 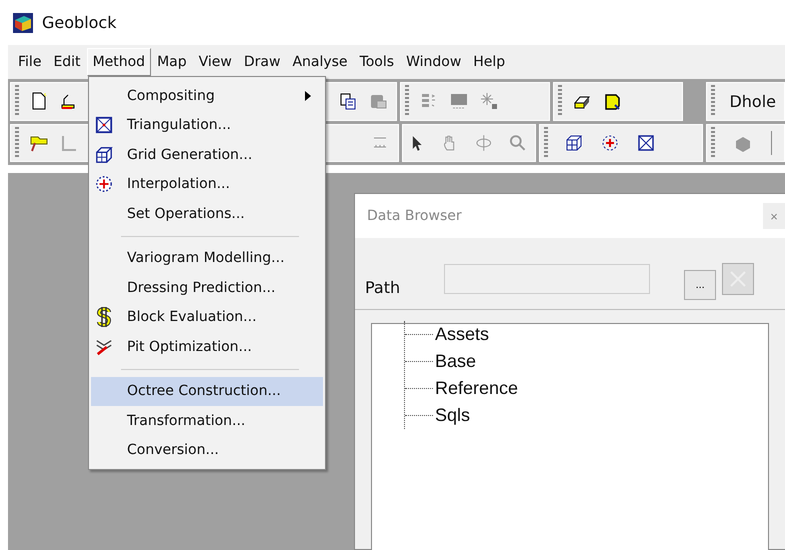 I want to click on submenu-arrow-icon, so click(x=308, y=95).